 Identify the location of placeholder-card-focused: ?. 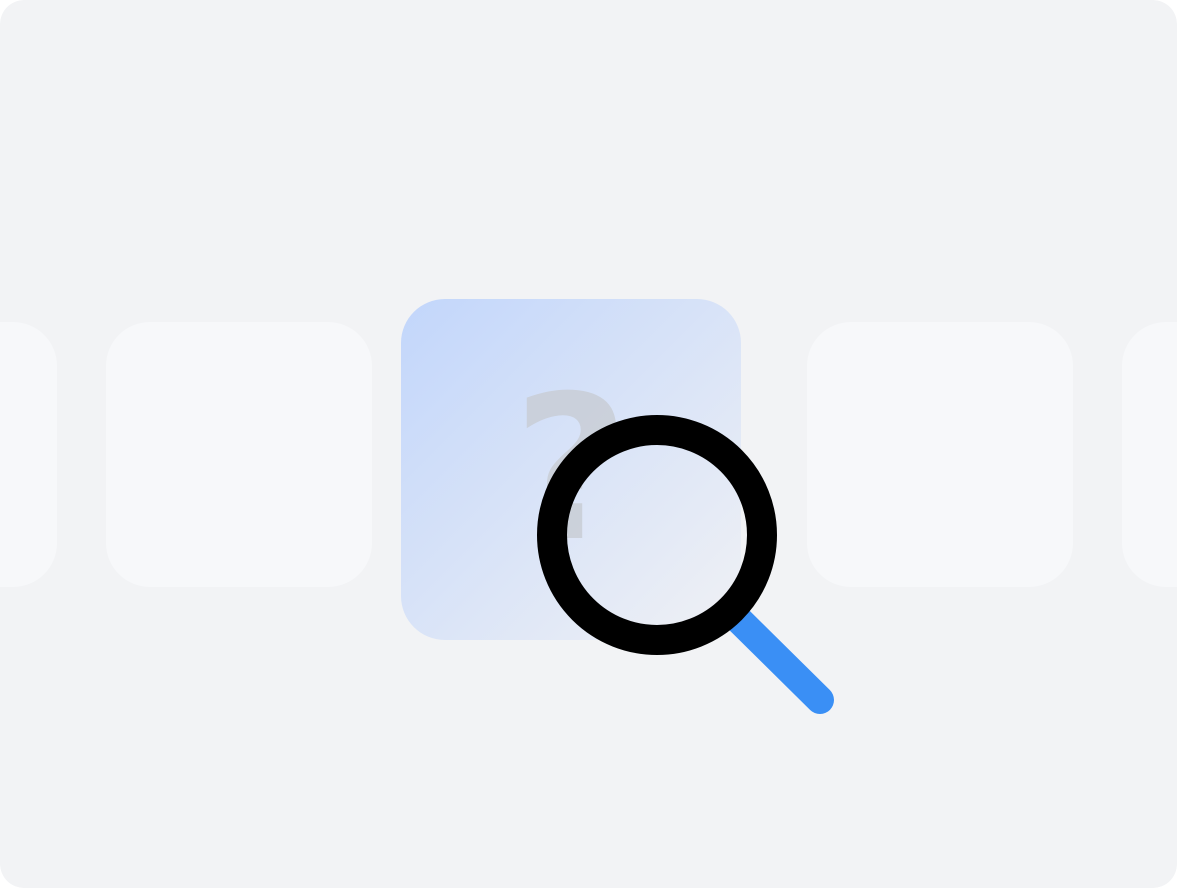
(571, 469).